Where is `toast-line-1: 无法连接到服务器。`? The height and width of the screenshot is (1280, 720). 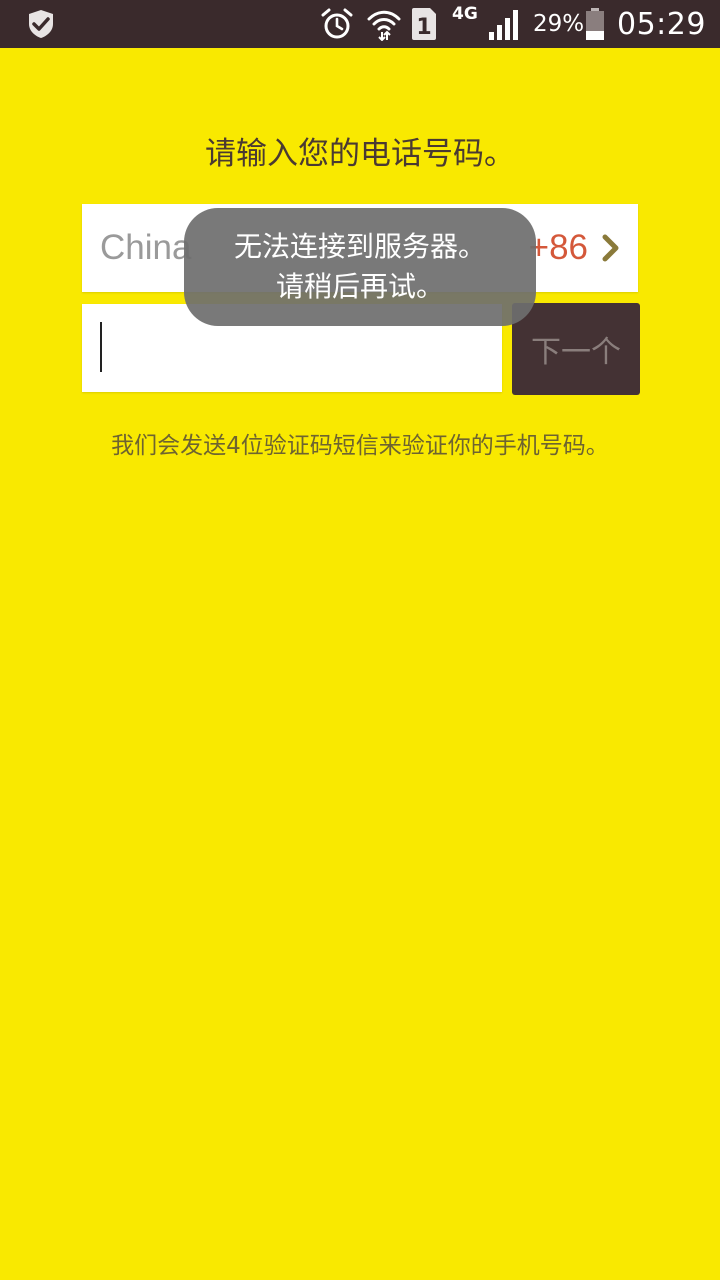
toast-line-1: 无法连接到服务器。 is located at coordinates (359, 246).